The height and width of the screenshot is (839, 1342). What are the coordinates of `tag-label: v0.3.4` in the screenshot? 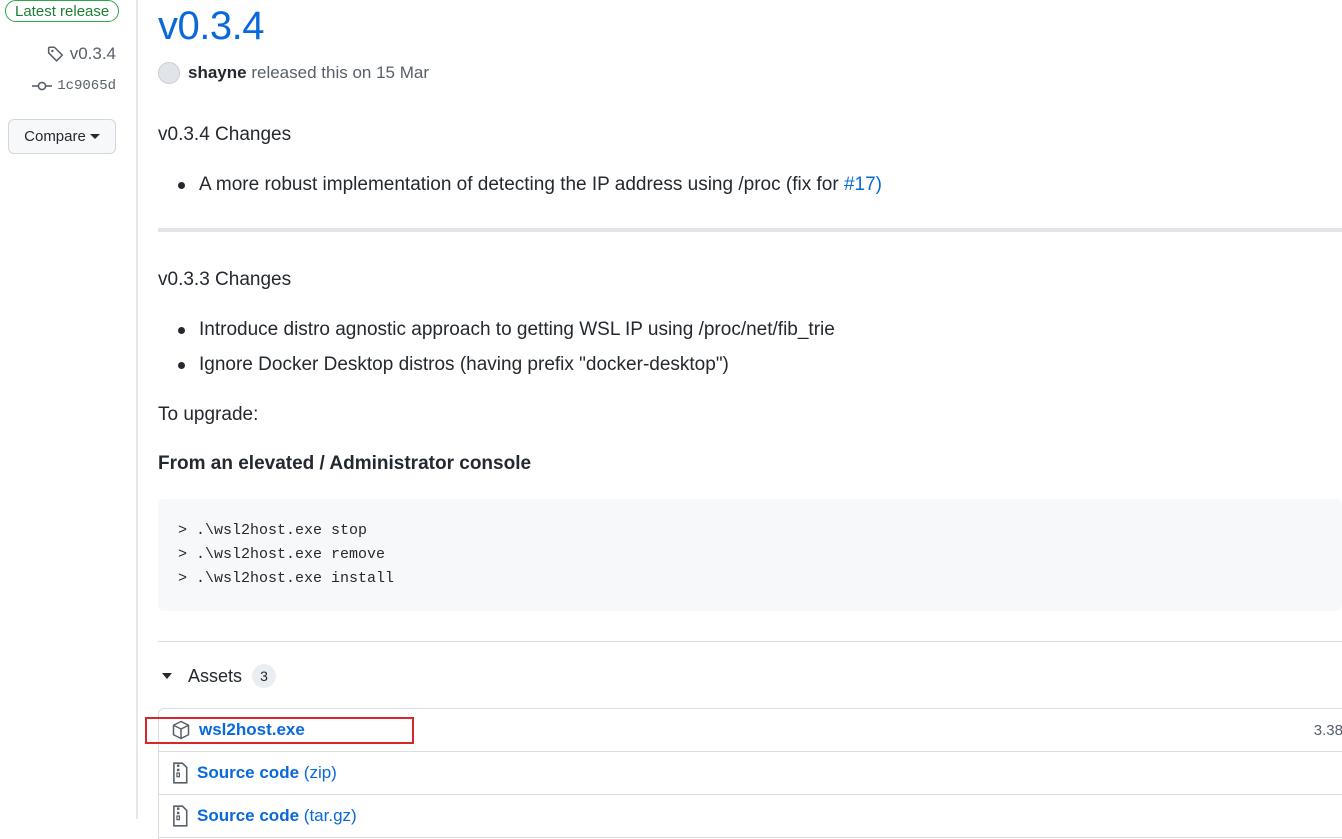 It's located at (92, 53).